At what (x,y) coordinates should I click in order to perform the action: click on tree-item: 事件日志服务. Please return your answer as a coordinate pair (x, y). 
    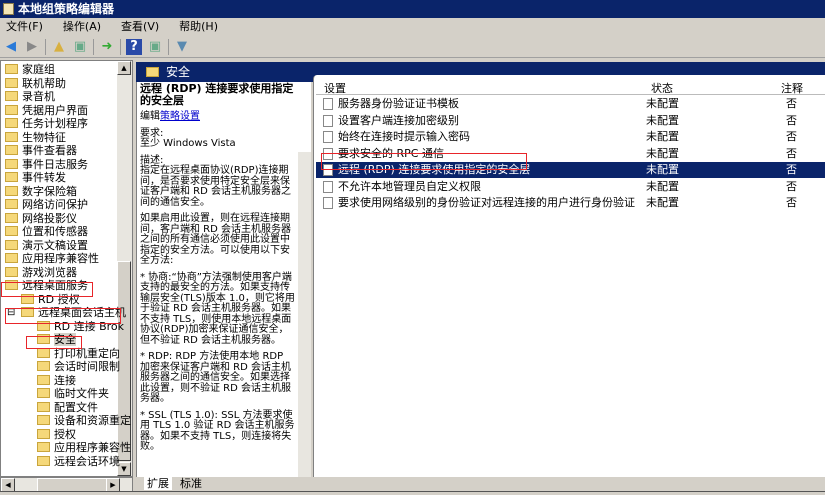
    Looking at the image, I should click on (46, 164).